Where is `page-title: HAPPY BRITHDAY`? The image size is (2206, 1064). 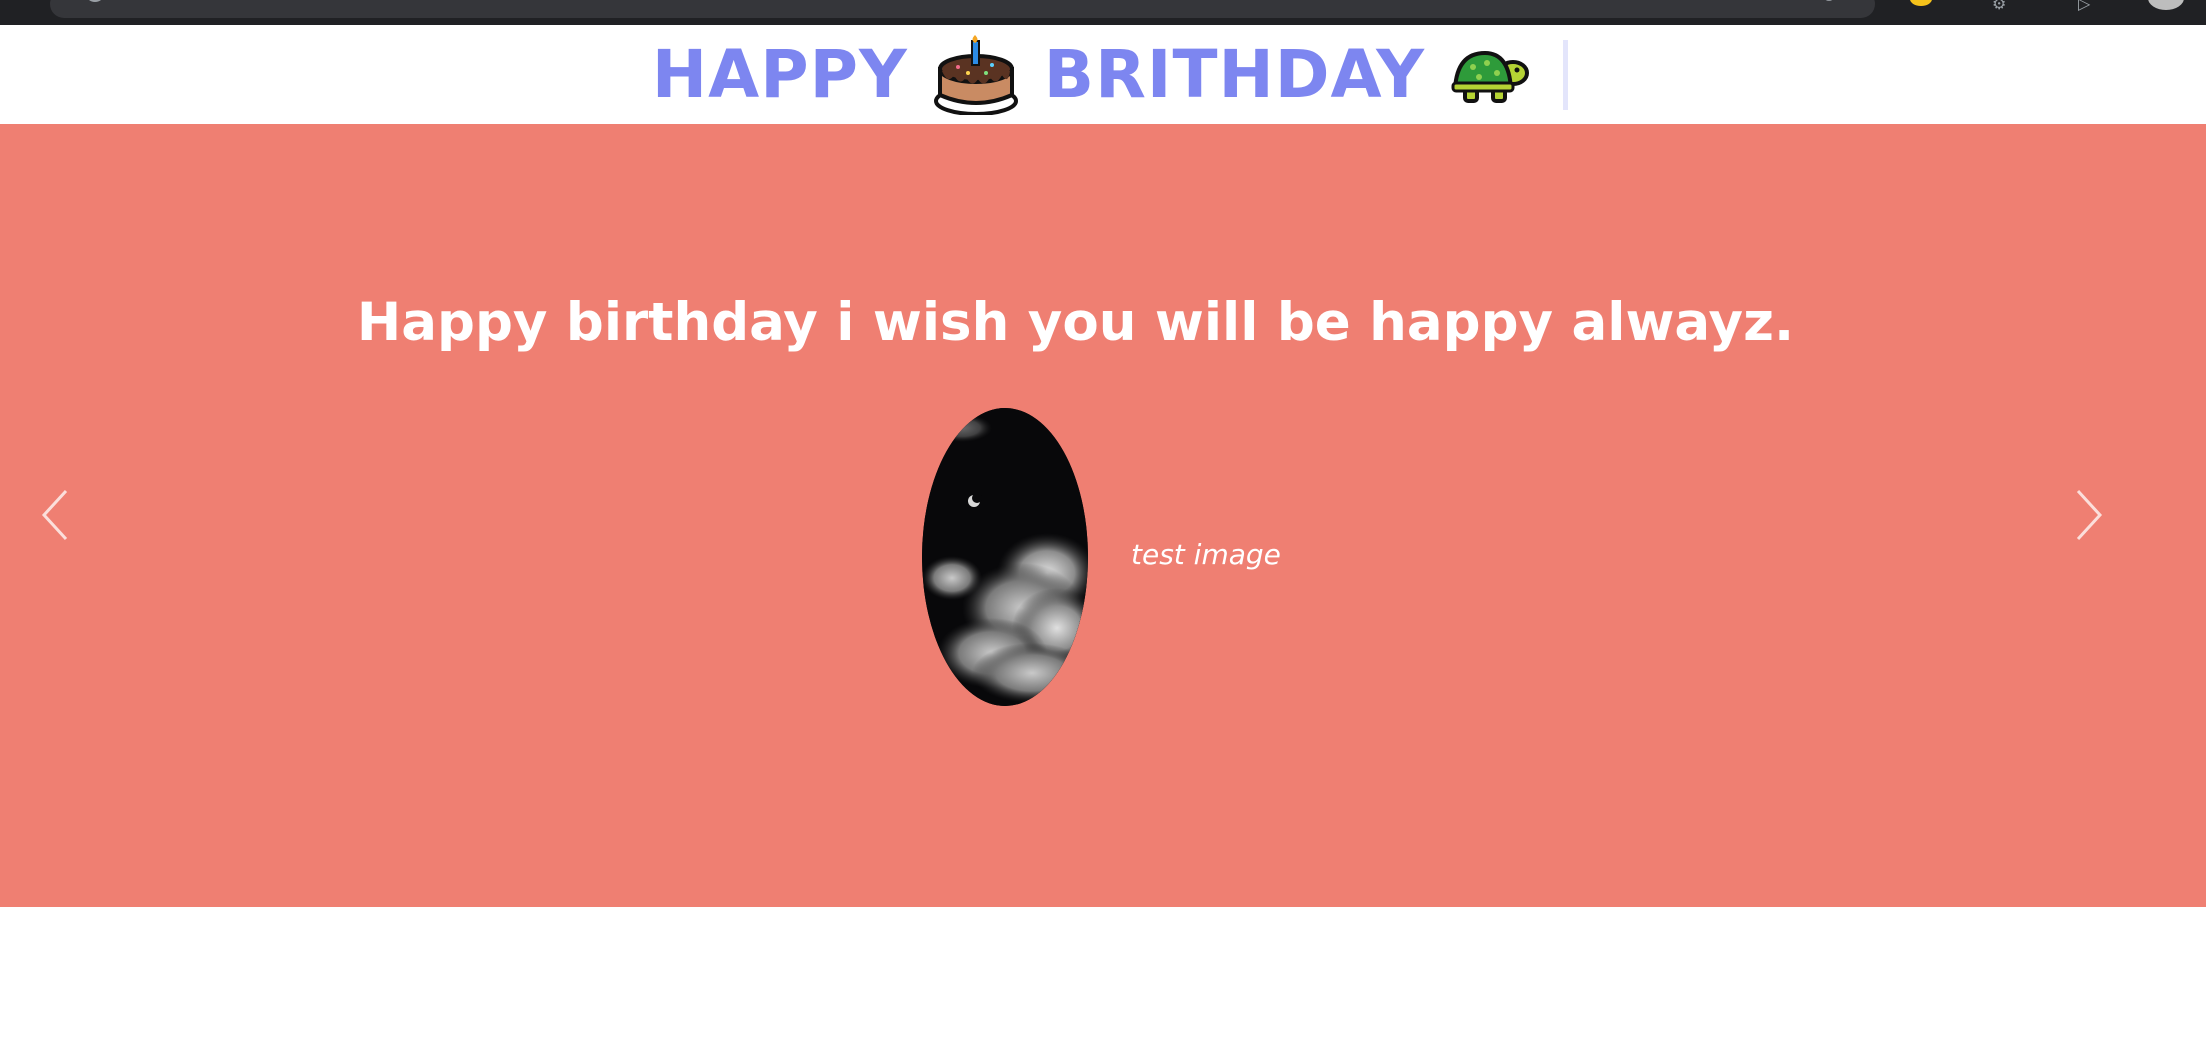
page-title: HAPPY BRITHDAY is located at coordinates (1110, 75).